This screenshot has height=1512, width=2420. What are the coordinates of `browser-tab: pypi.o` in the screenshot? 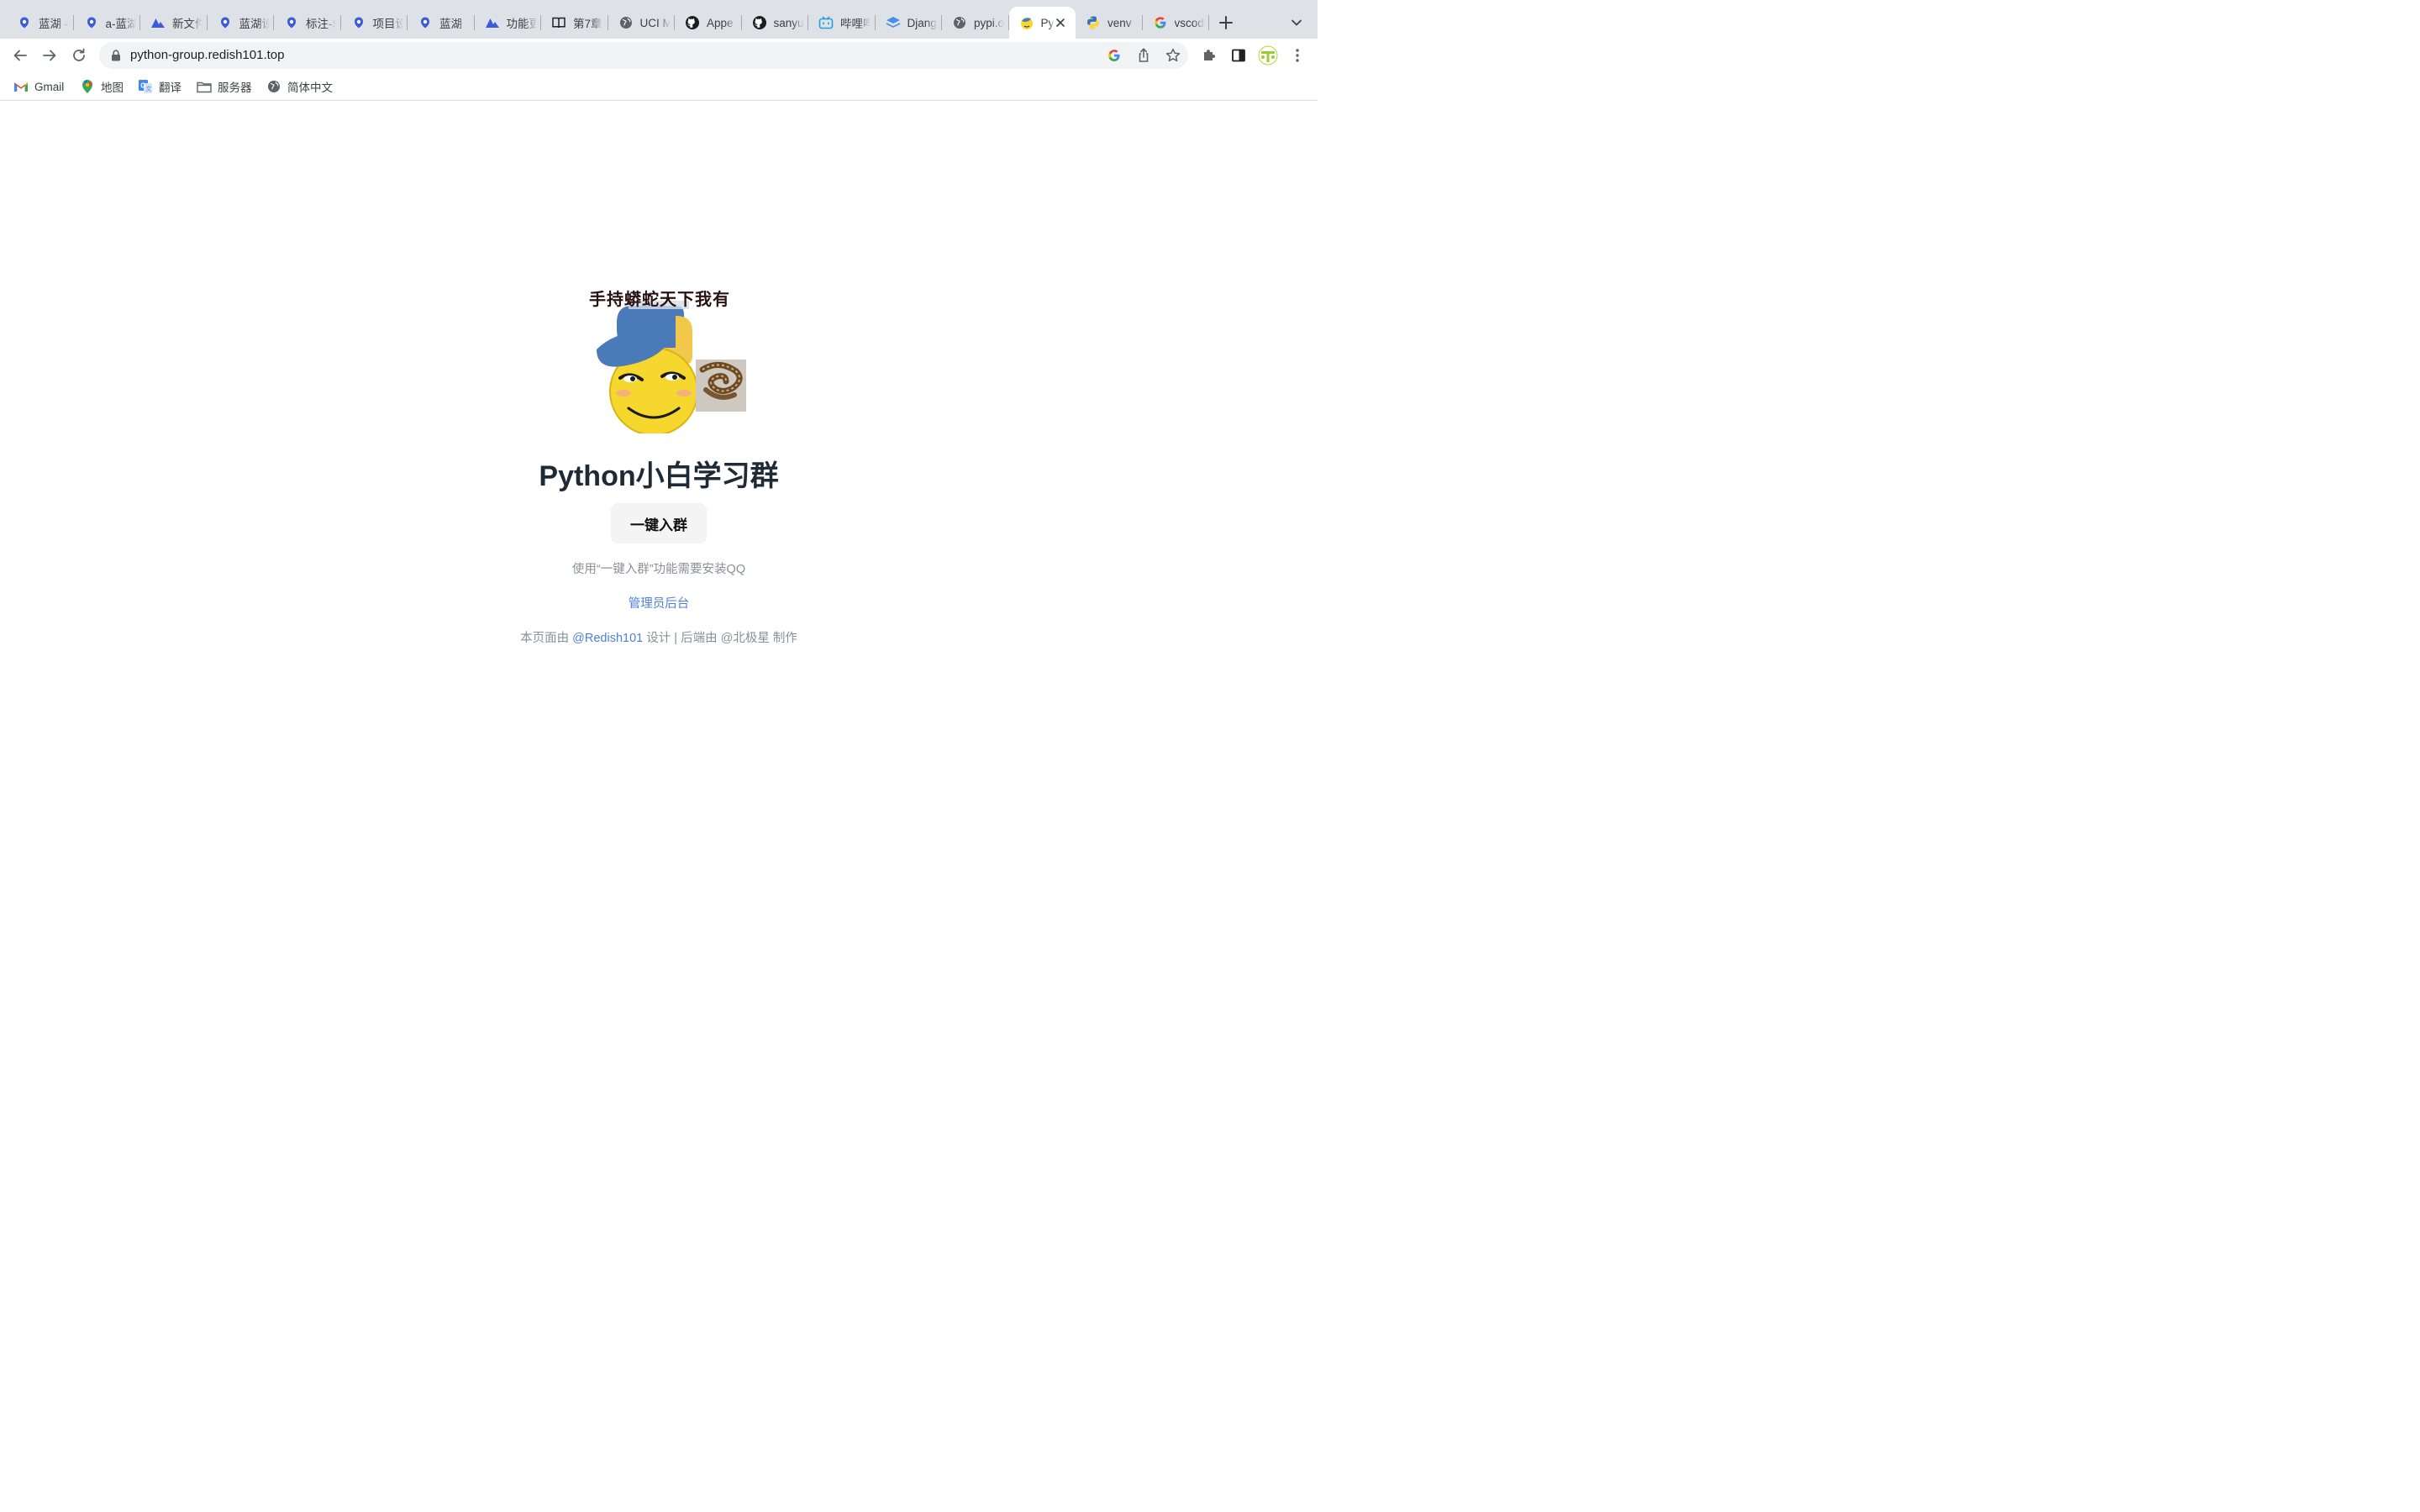 It's located at (975, 23).